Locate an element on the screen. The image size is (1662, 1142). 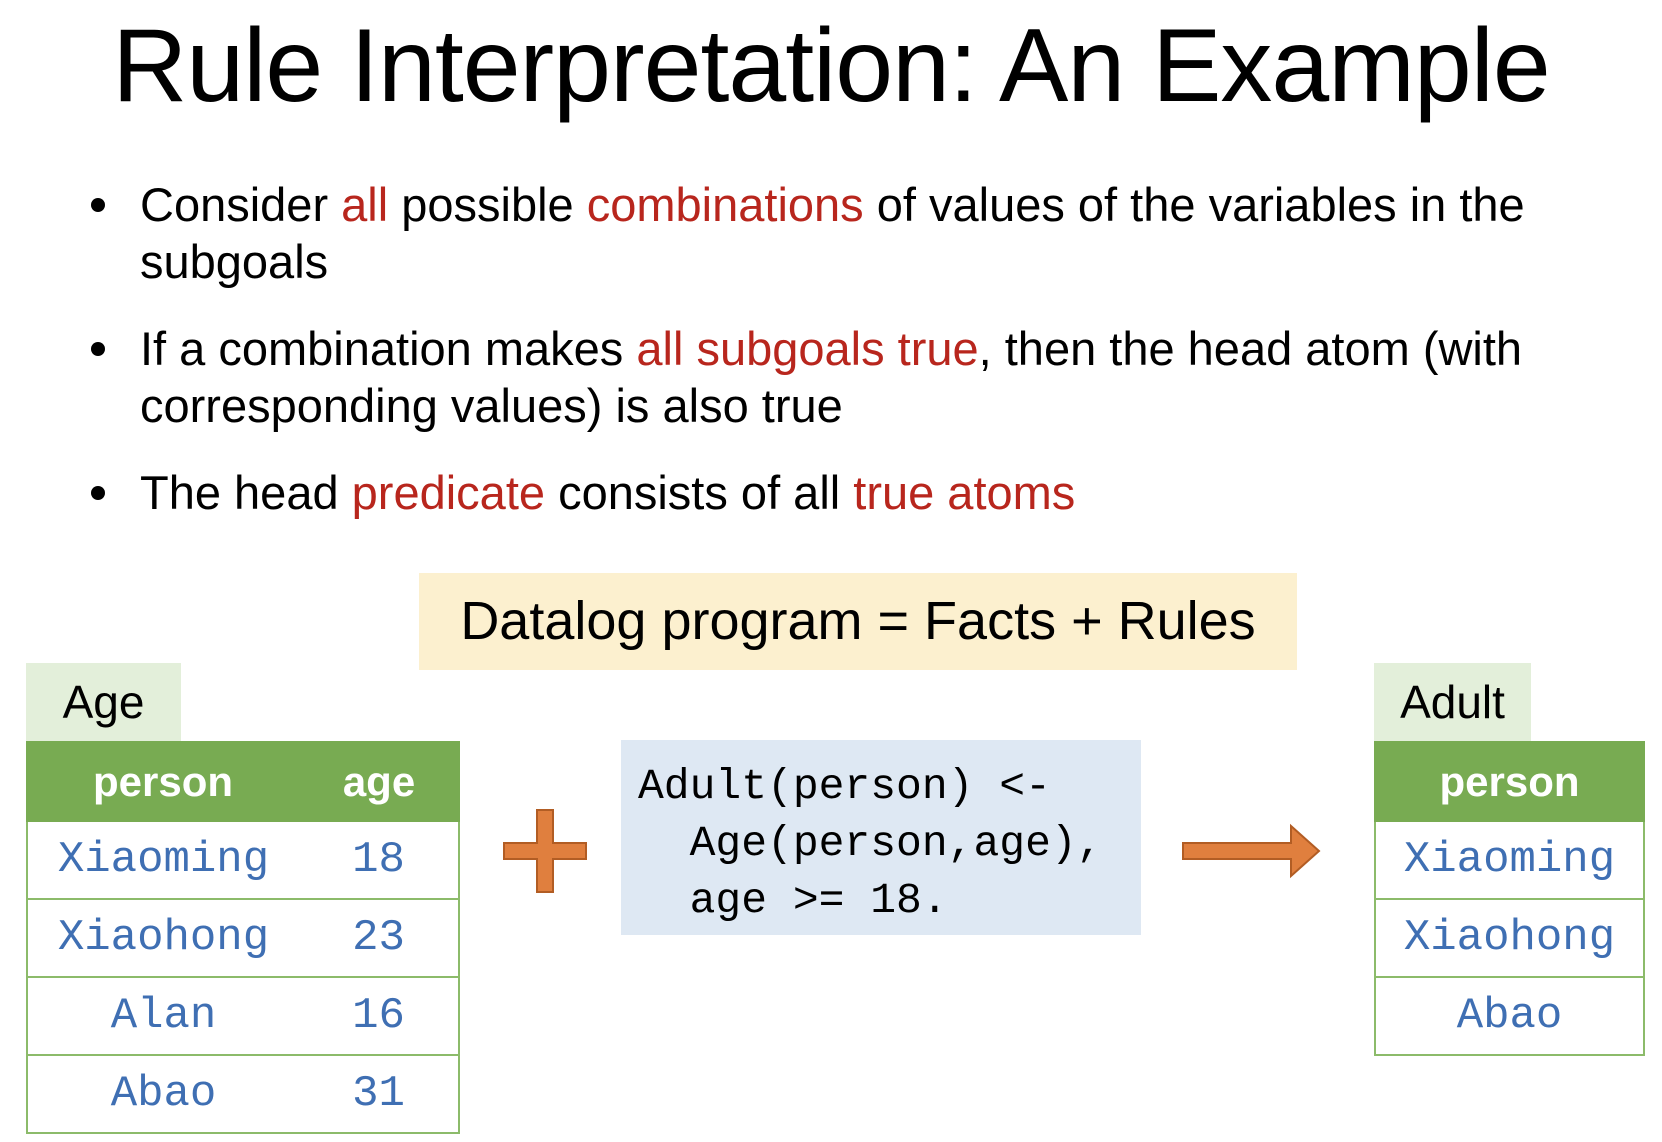
bullet-segment: Consider is located at coordinates (241, 204).